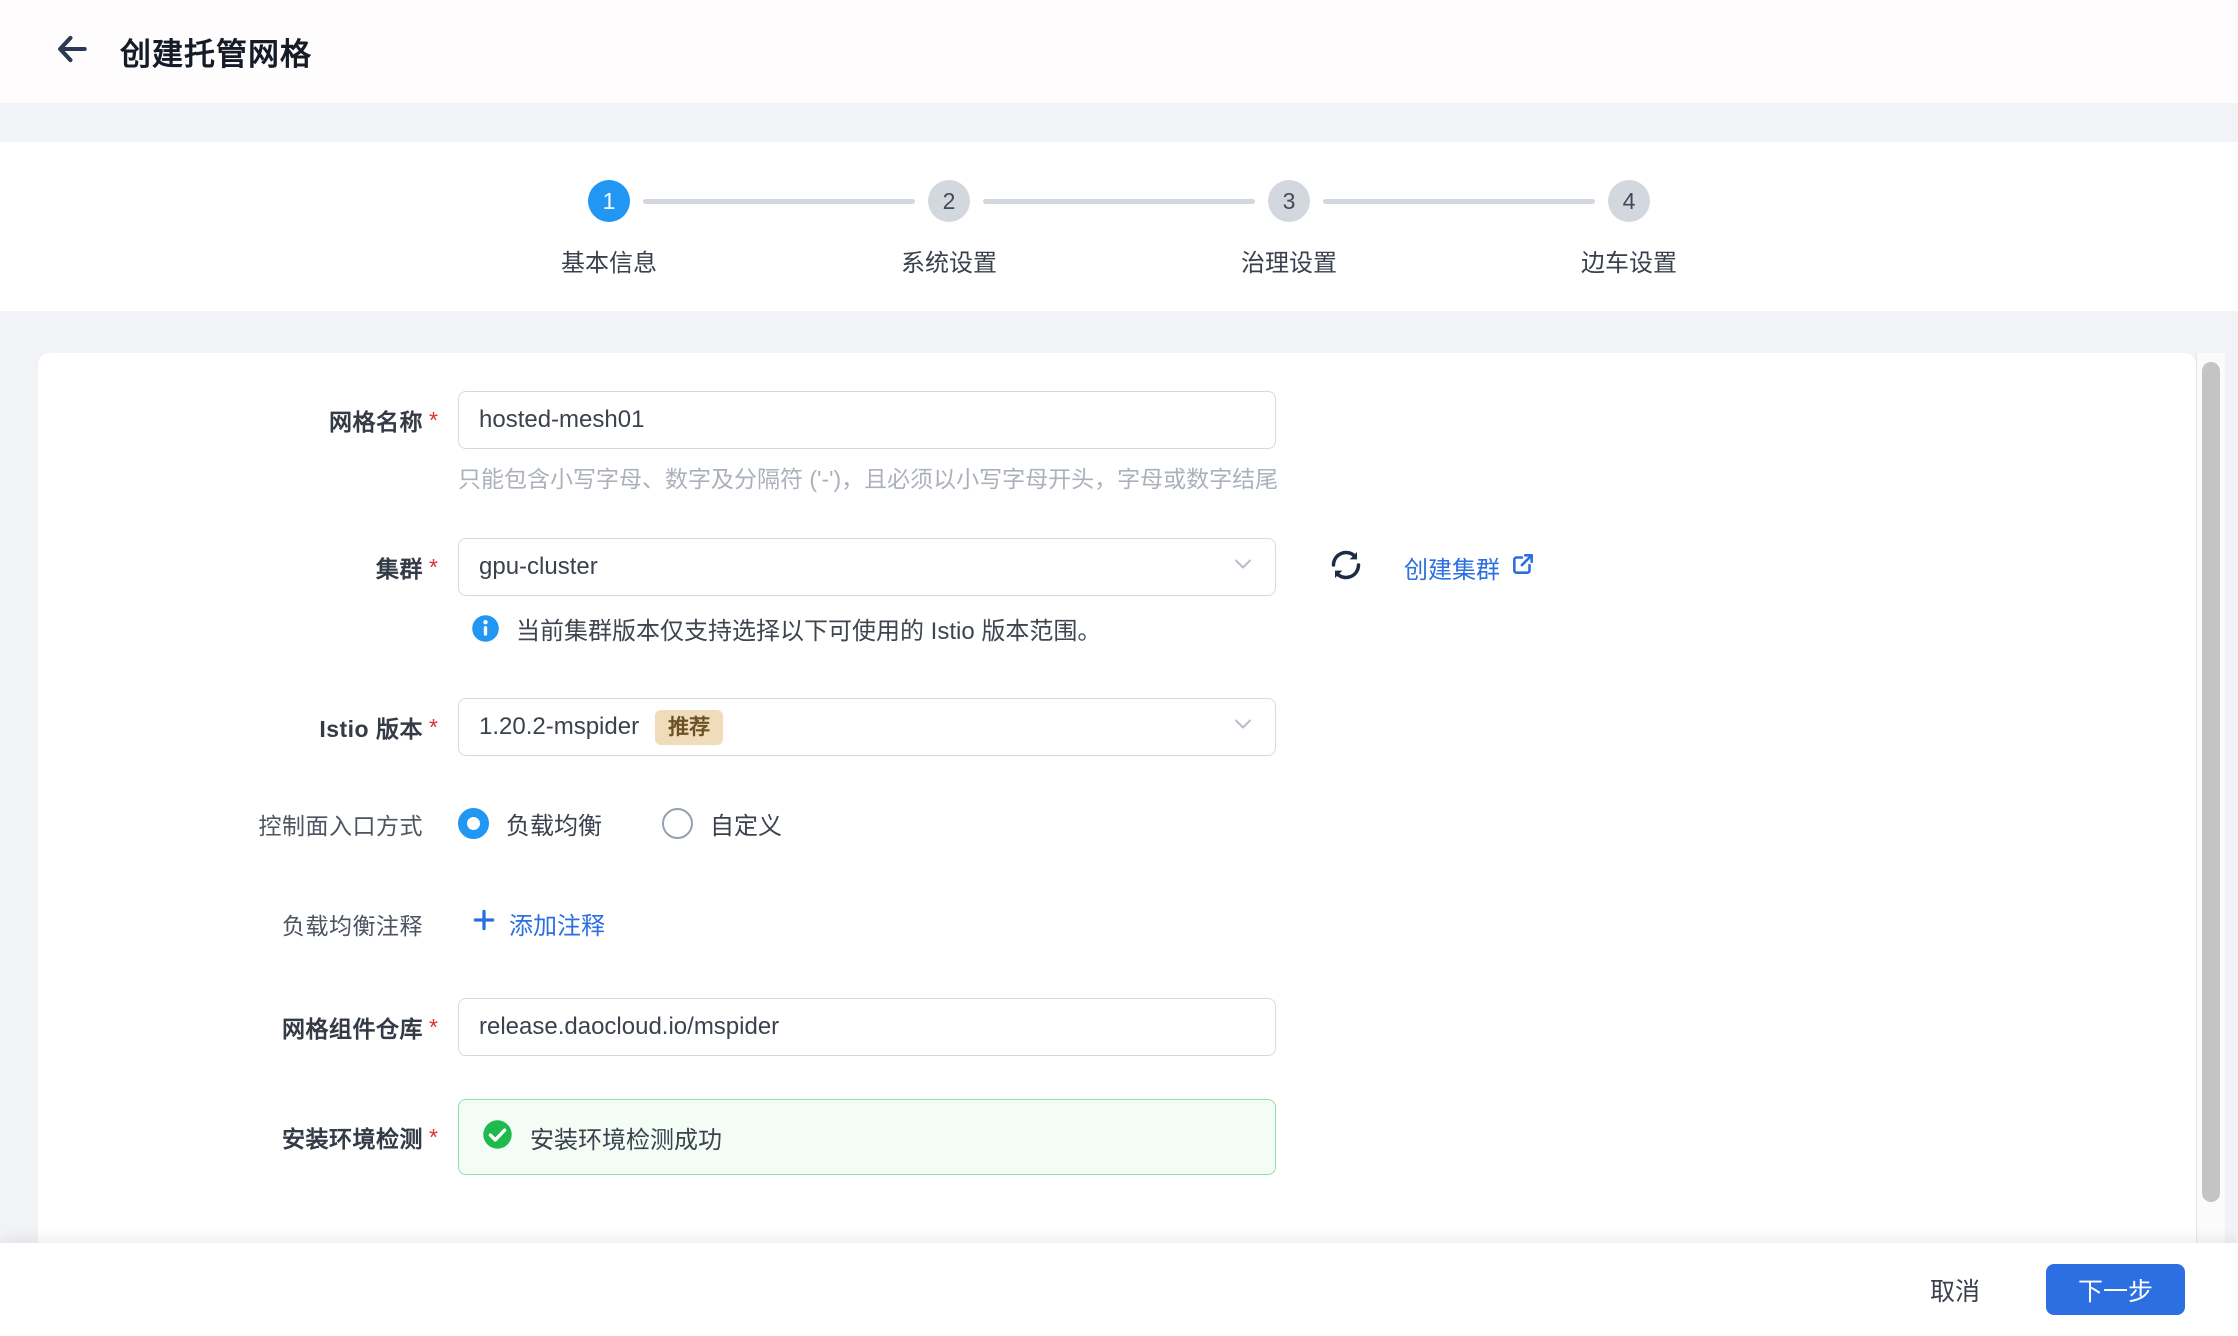 The height and width of the screenshot is (1336, 2238). I want to click on istio-version-label: Istio 版本, so click(371, 729).